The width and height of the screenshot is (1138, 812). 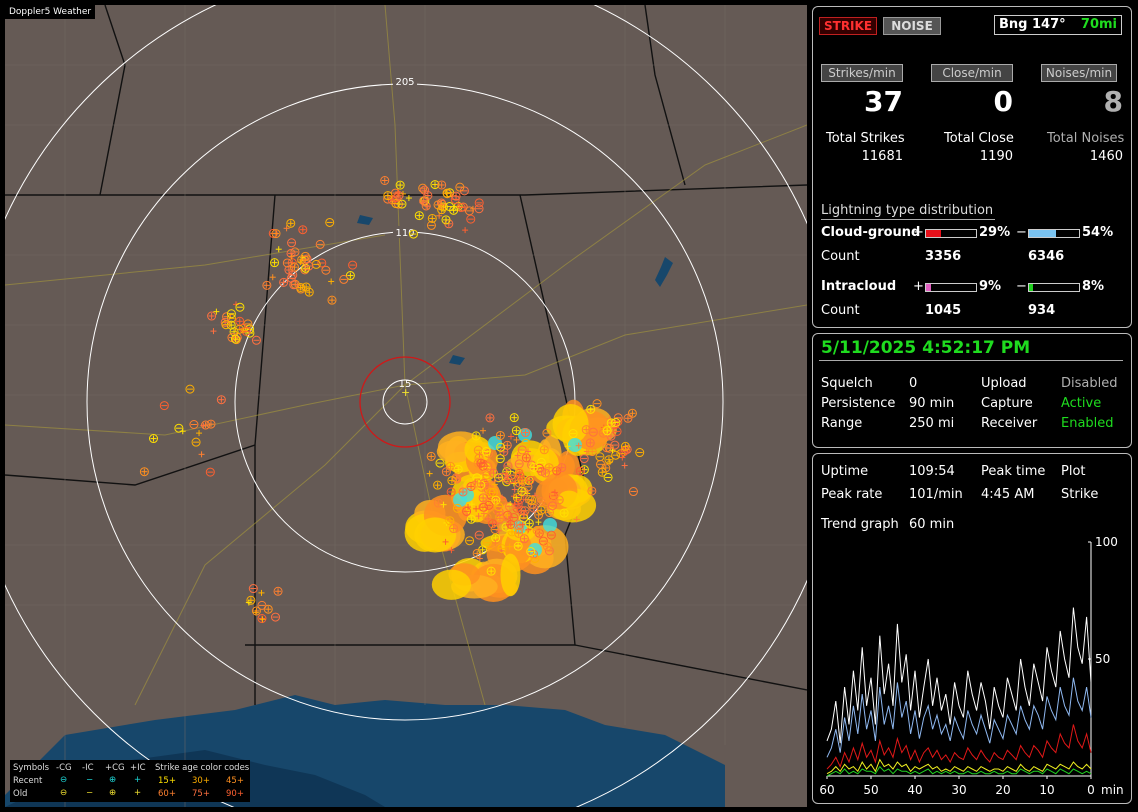 I want to click on close-strike-ring, so click(x=405, y=402).